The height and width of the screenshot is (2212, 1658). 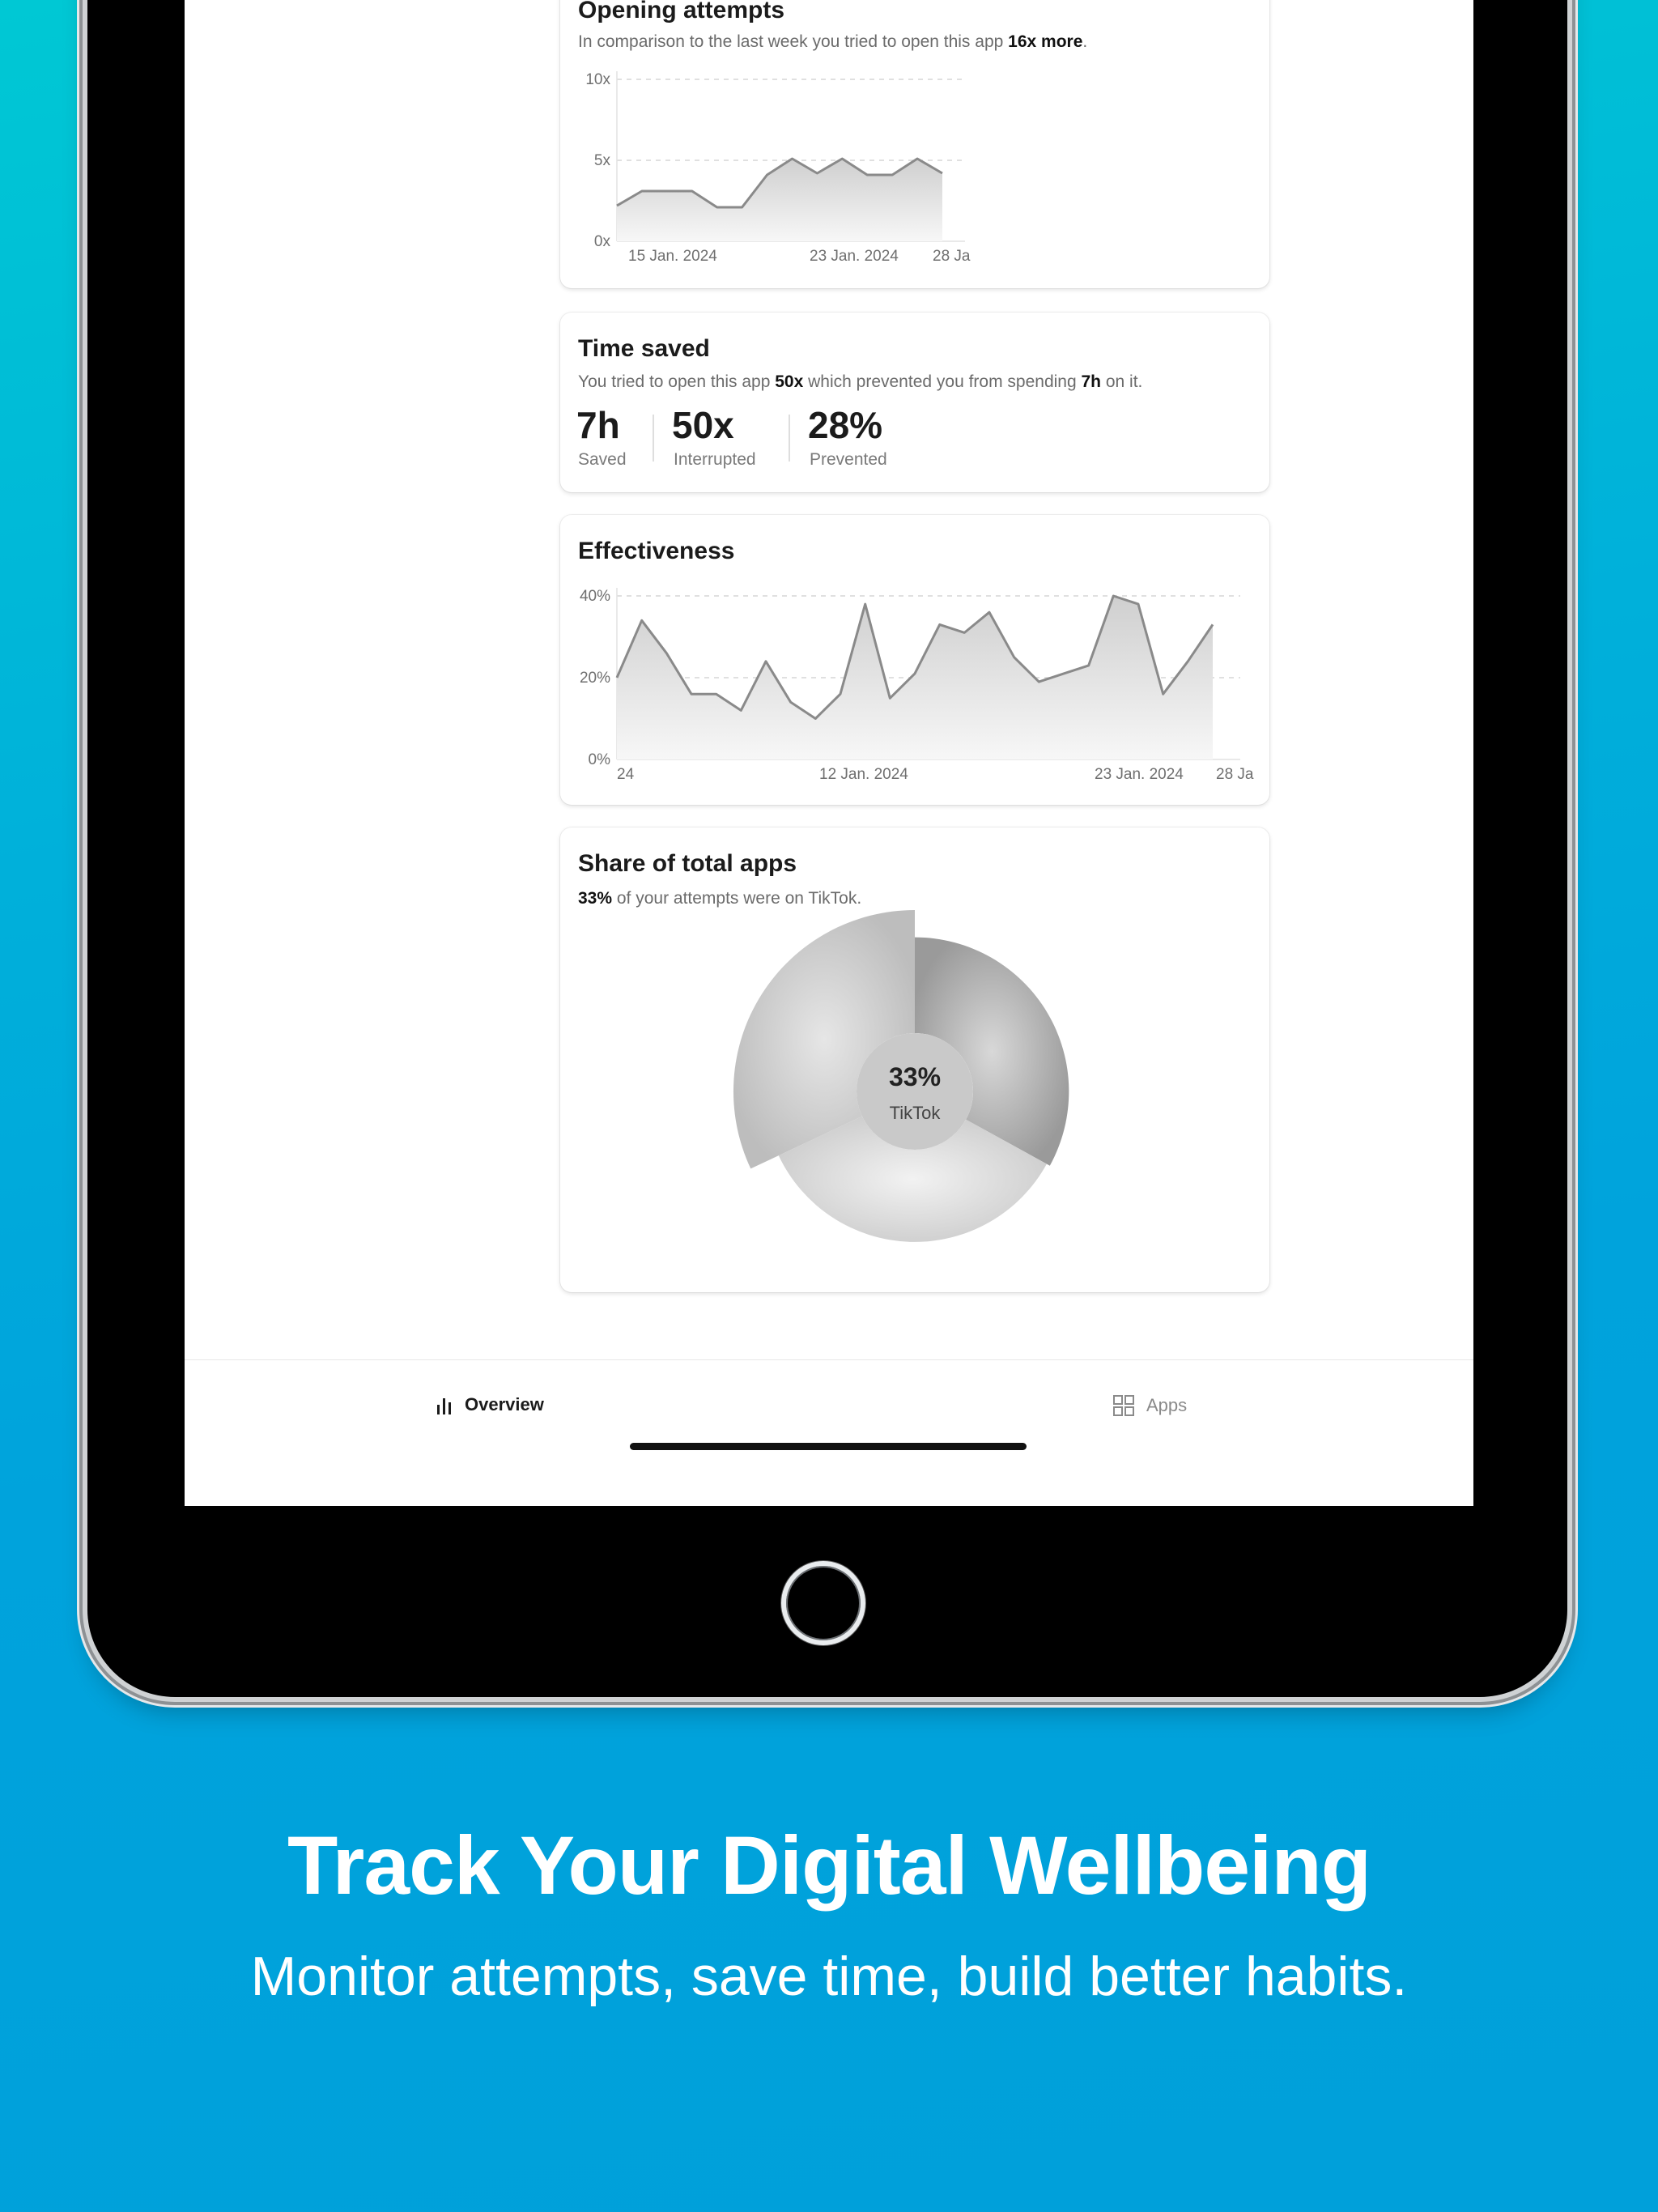 What do you see at coordinates (917, 686) in the screenshot?
I see `effectiveness-chart: 40% 20% 0% 24 12 Jan. 2024 23 Jan. 2024 28 Ja` at bounding box center [917, 686].